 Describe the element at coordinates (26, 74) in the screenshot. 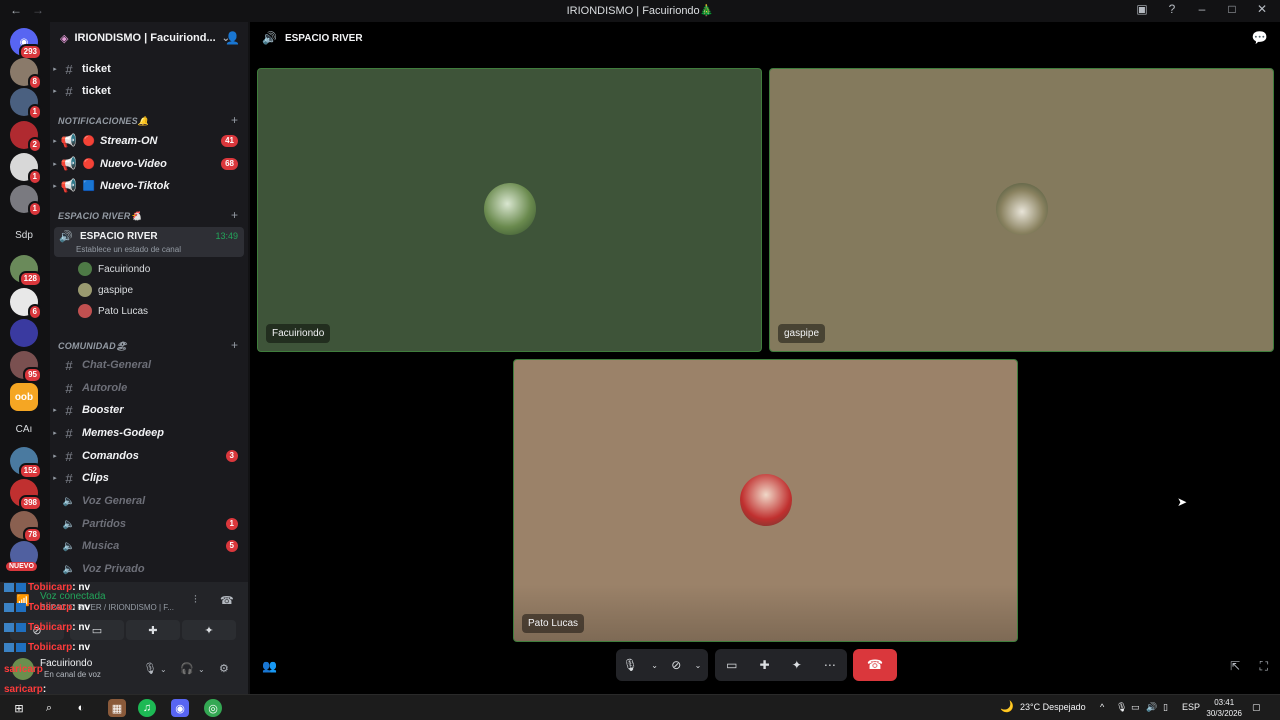

I see `dm-avatar: 8` at that location.